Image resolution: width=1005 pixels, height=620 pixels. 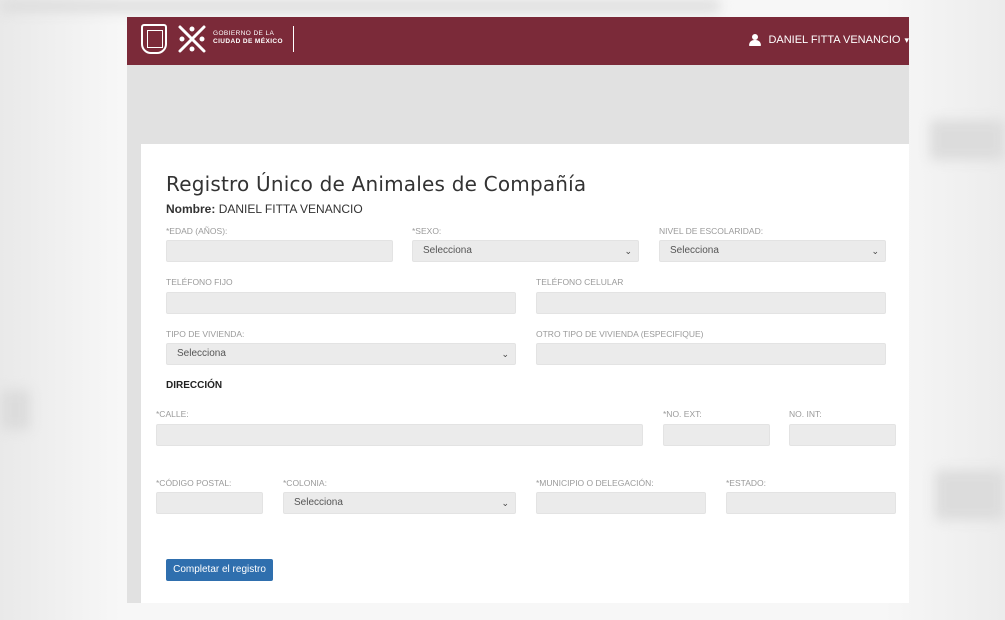 What do you see at coordinates (447, 250) in the screenshot?
I see `sex-select-value: Selecciona` at bounding box center [447, 250].